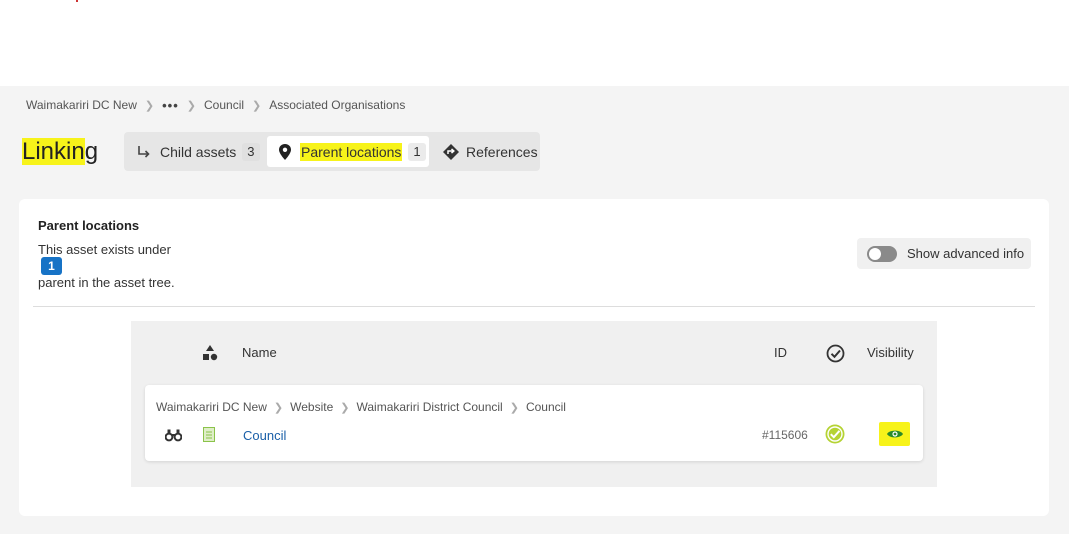 This screenshot has height=534, width=1069. Describe the element at coordinates (89, 225) in the screenshot. I see `card-title: Parent locations` at that location.